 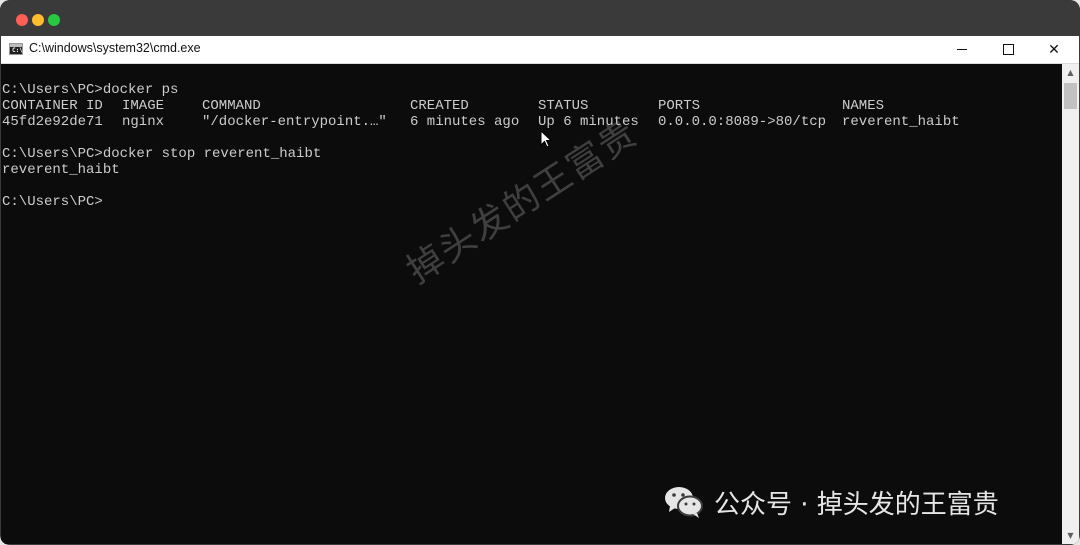 I want to click on header-status: STATUS, so click(x=563, y=106).